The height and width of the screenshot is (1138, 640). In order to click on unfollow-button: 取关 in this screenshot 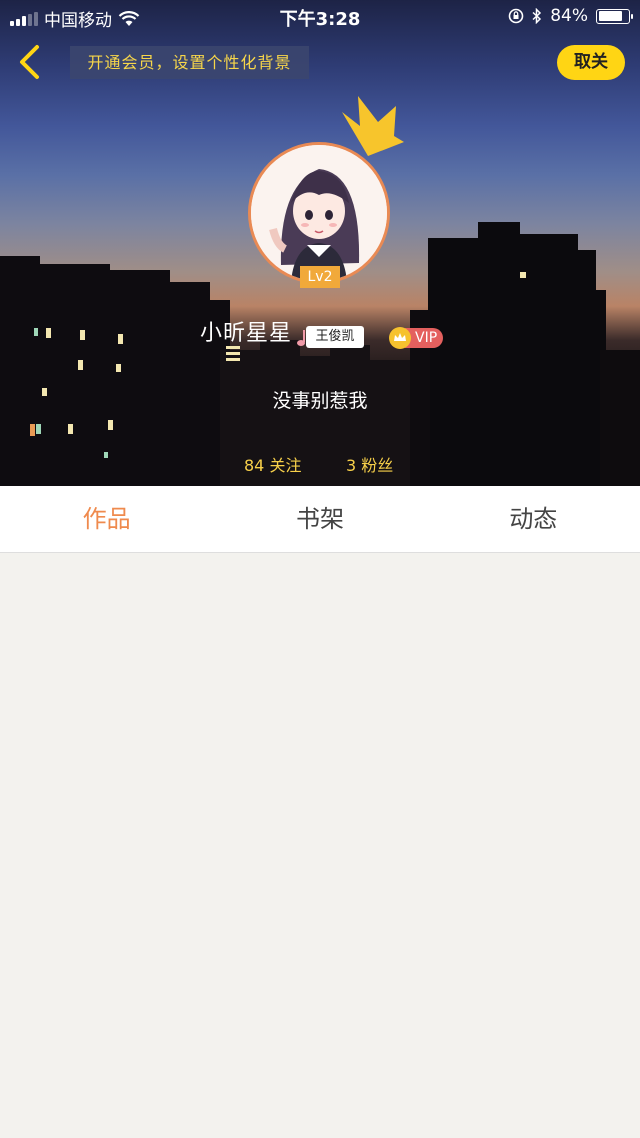, I will do `click(591, 62)`.